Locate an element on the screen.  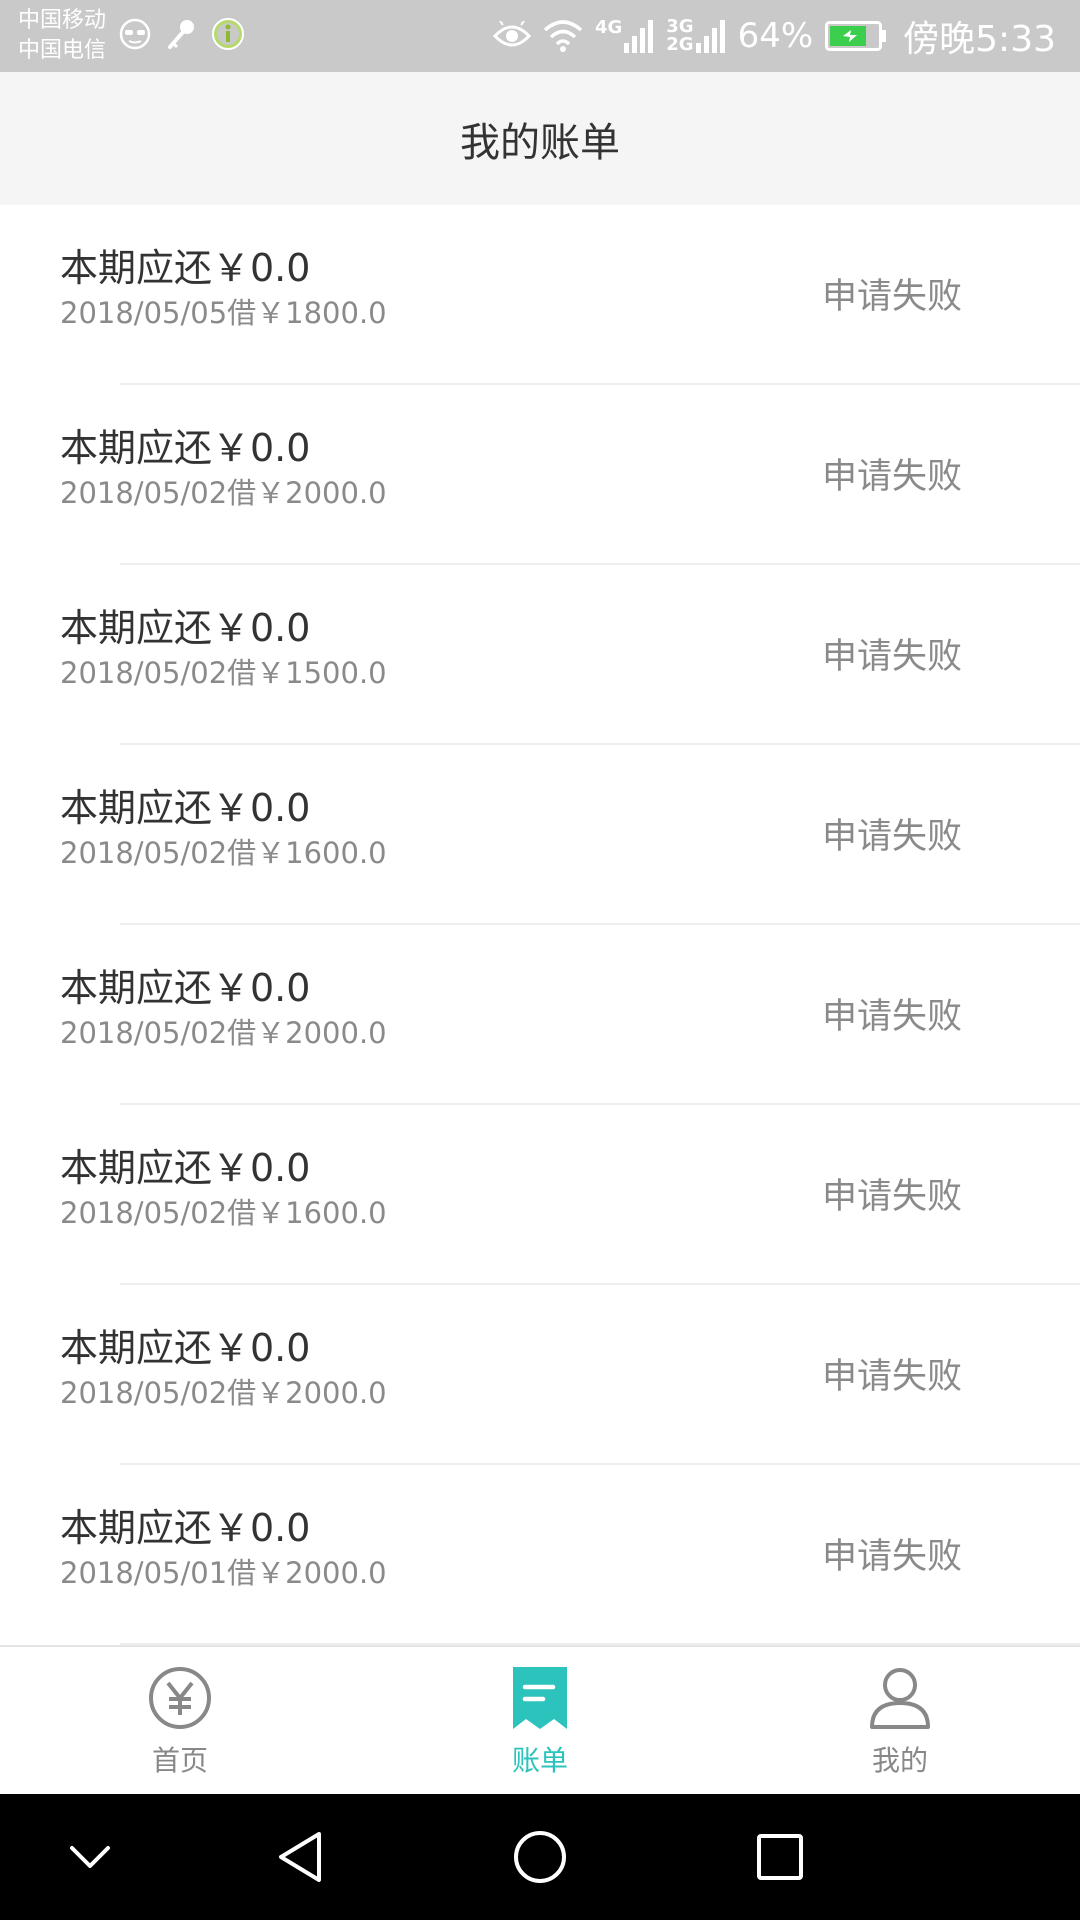
carrier-2: 中国电信 is located at coordinates (62, 50).